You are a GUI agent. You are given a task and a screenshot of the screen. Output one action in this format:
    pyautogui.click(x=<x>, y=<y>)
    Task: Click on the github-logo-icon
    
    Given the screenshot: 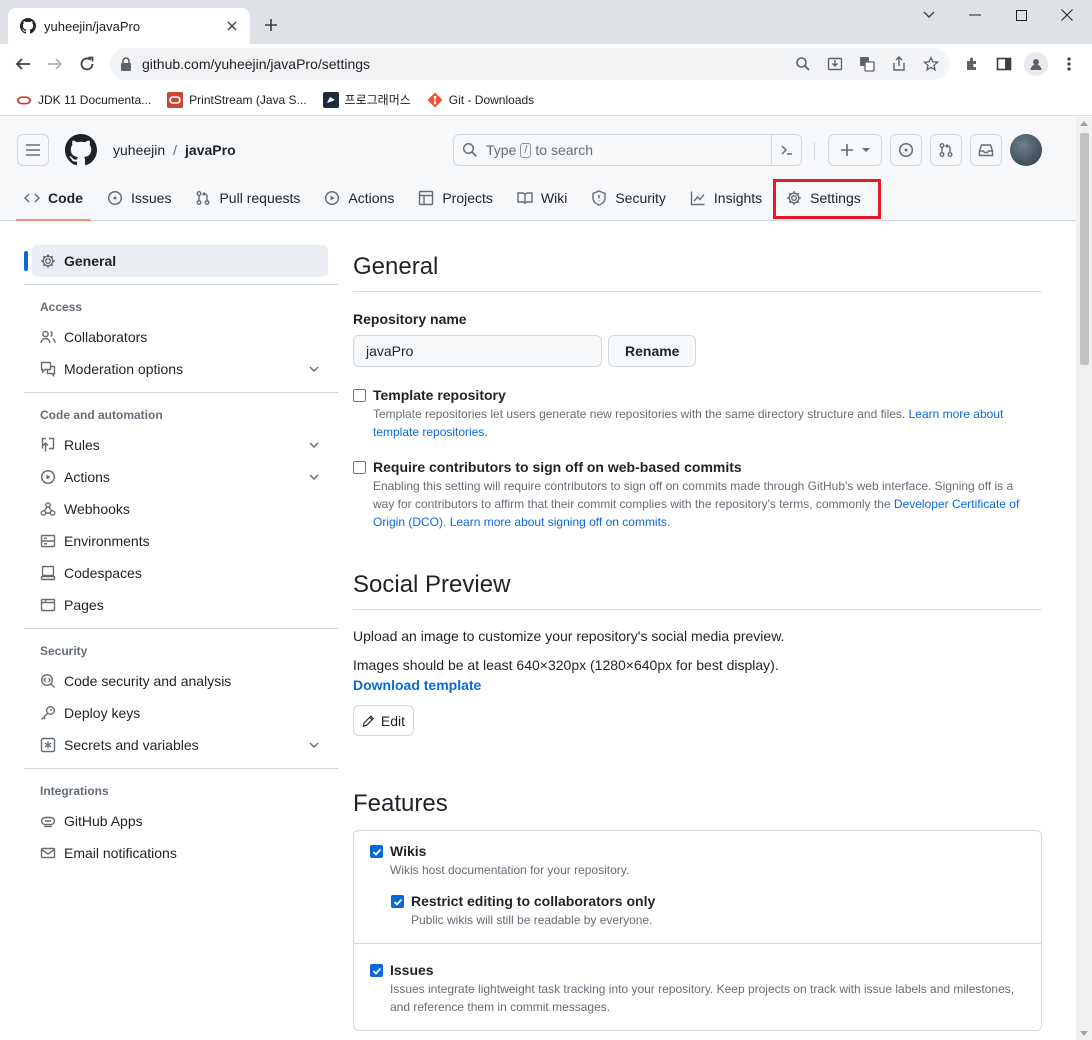 What is the action you would take?
    pyautogui.click(x=81, y=150)
    